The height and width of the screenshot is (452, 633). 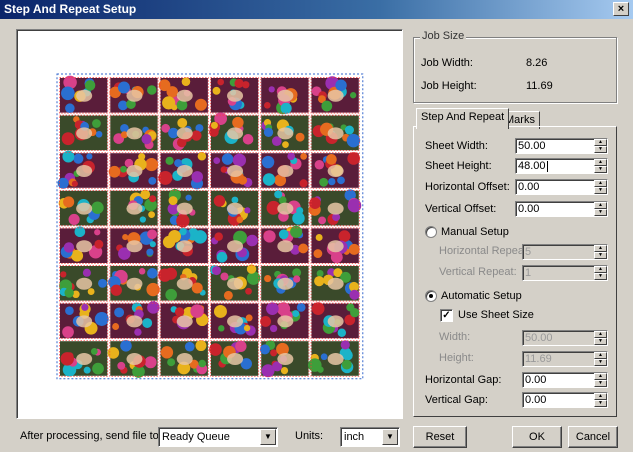 I want to click on h-gap-field: 0.00 ▲ ▼, so click(x=565, y=380).